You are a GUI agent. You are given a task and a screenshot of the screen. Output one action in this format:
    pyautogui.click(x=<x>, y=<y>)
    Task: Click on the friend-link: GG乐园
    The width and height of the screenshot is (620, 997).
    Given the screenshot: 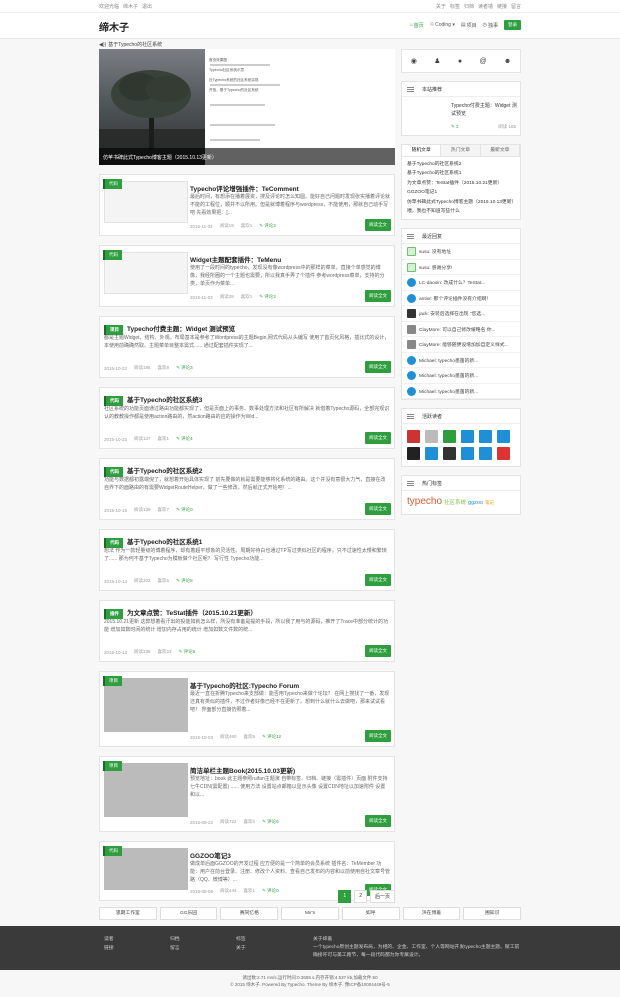 What is the action you would take?
    pyautogui.click(x=188, y=913)
    